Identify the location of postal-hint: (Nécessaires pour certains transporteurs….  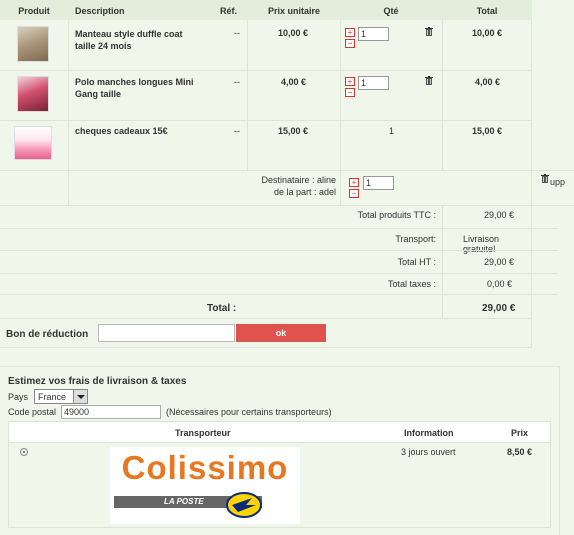
(249, 412).